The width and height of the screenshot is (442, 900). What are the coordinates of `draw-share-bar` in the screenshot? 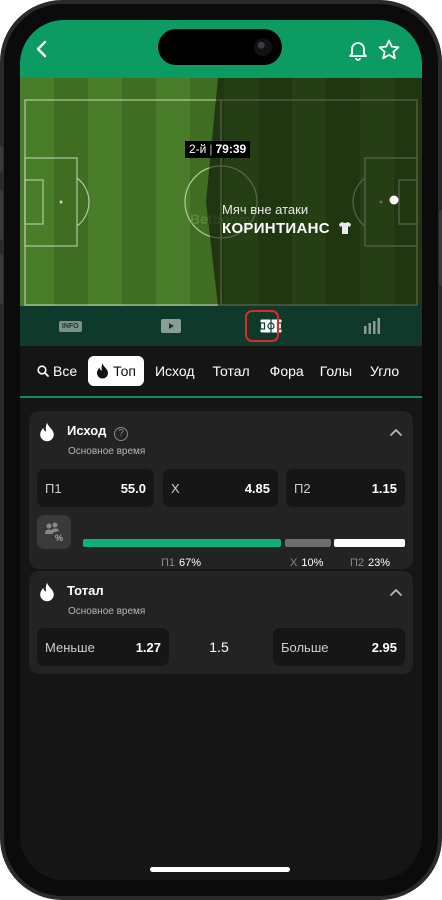 It's located at (308, 543).